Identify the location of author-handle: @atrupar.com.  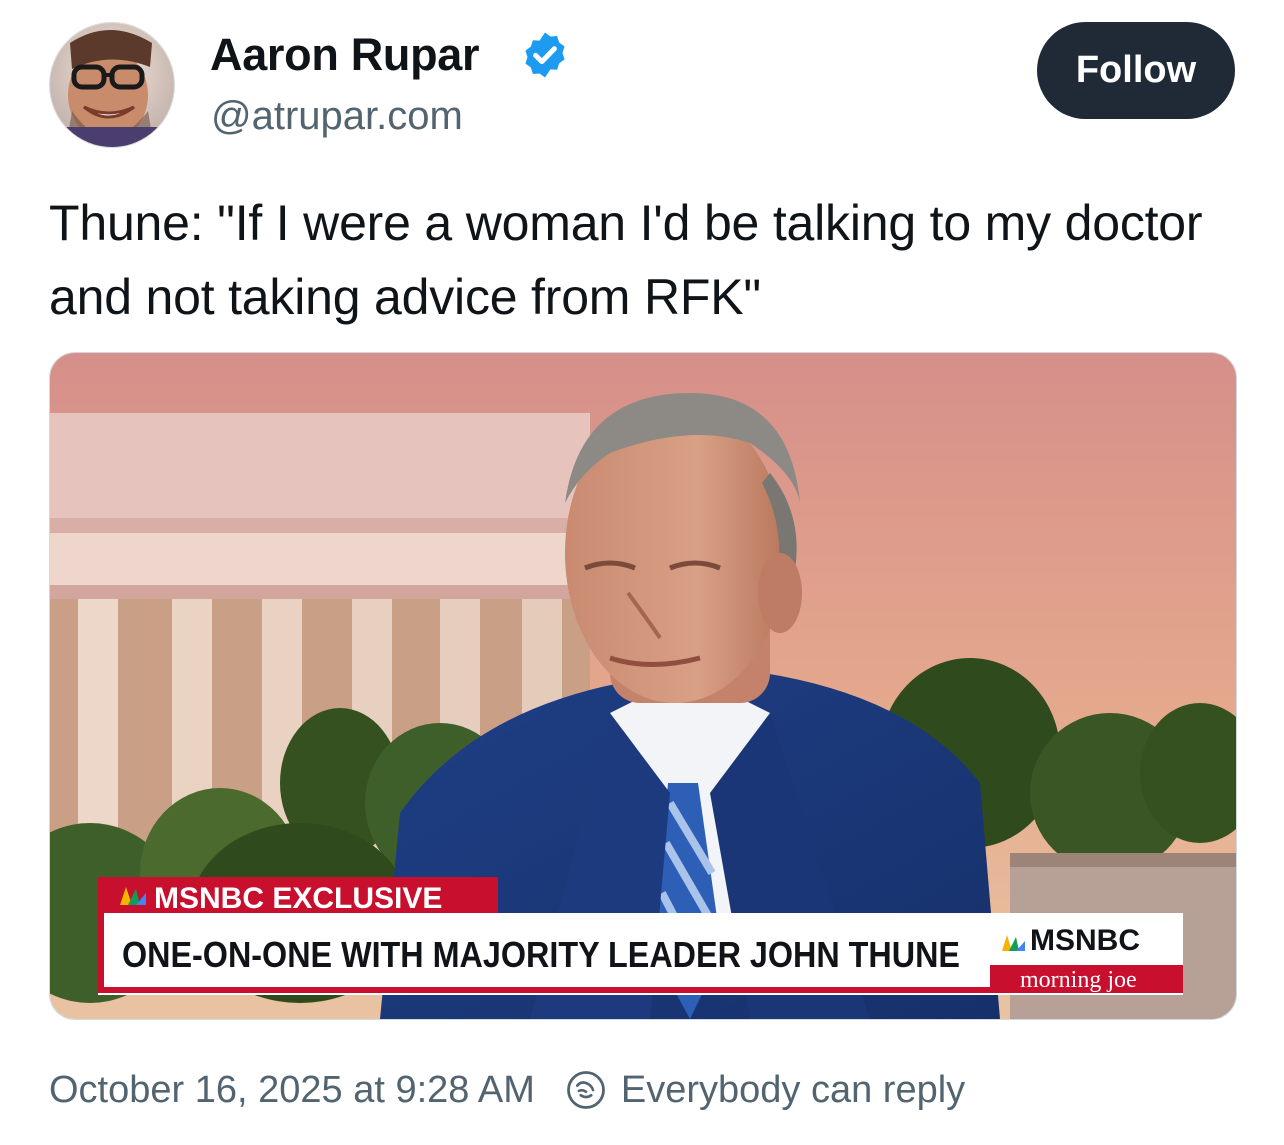
(337, 116).